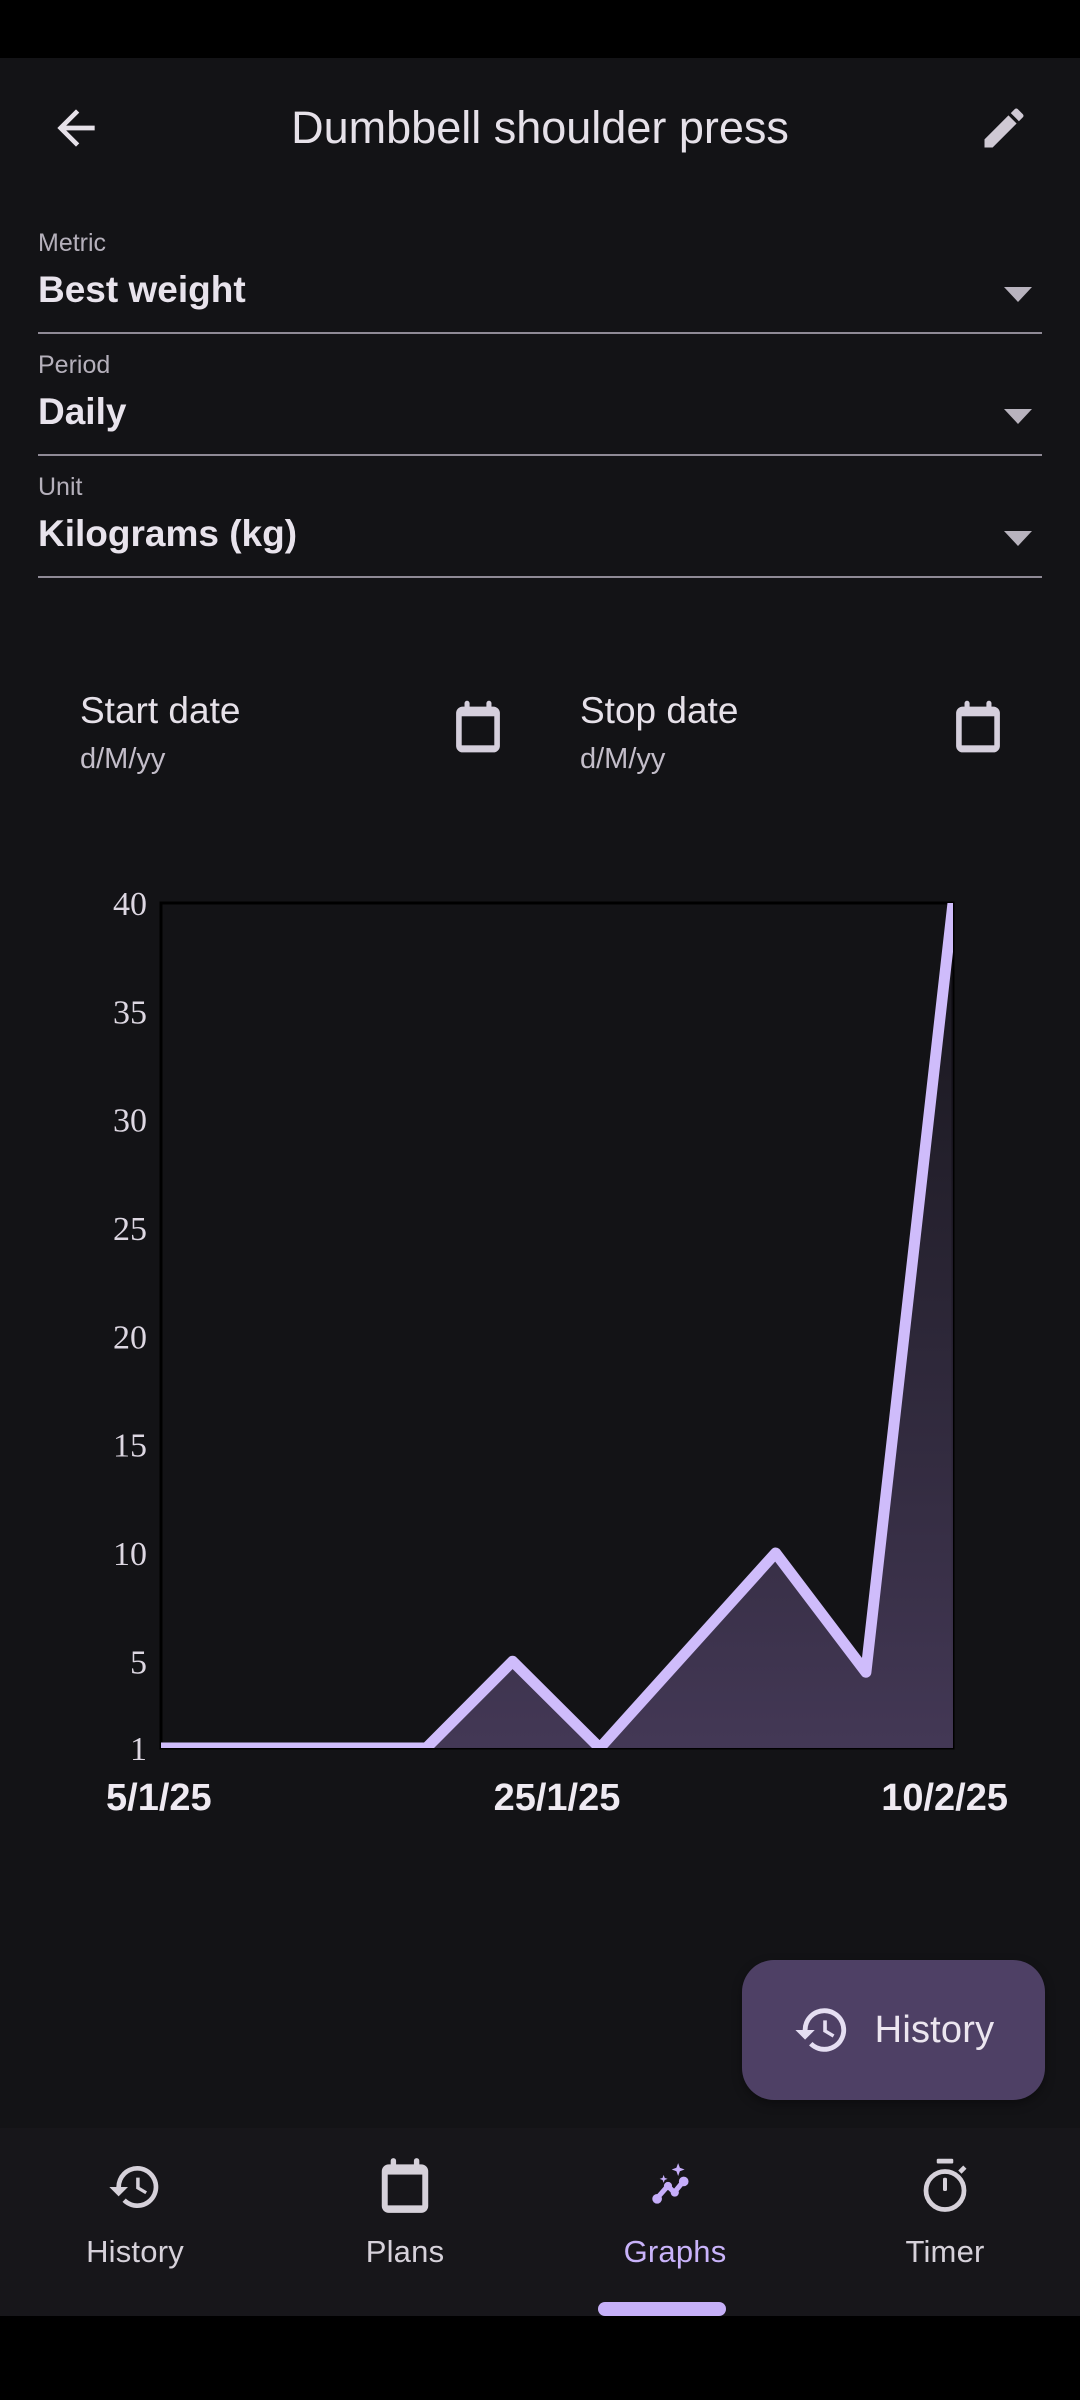 The width and height of the screenshot is (1080, 2400). What do you see at coordinates (82, 411) in the screenshot?
I see `period-select-value: Daily` at bounding box center [82, 411].